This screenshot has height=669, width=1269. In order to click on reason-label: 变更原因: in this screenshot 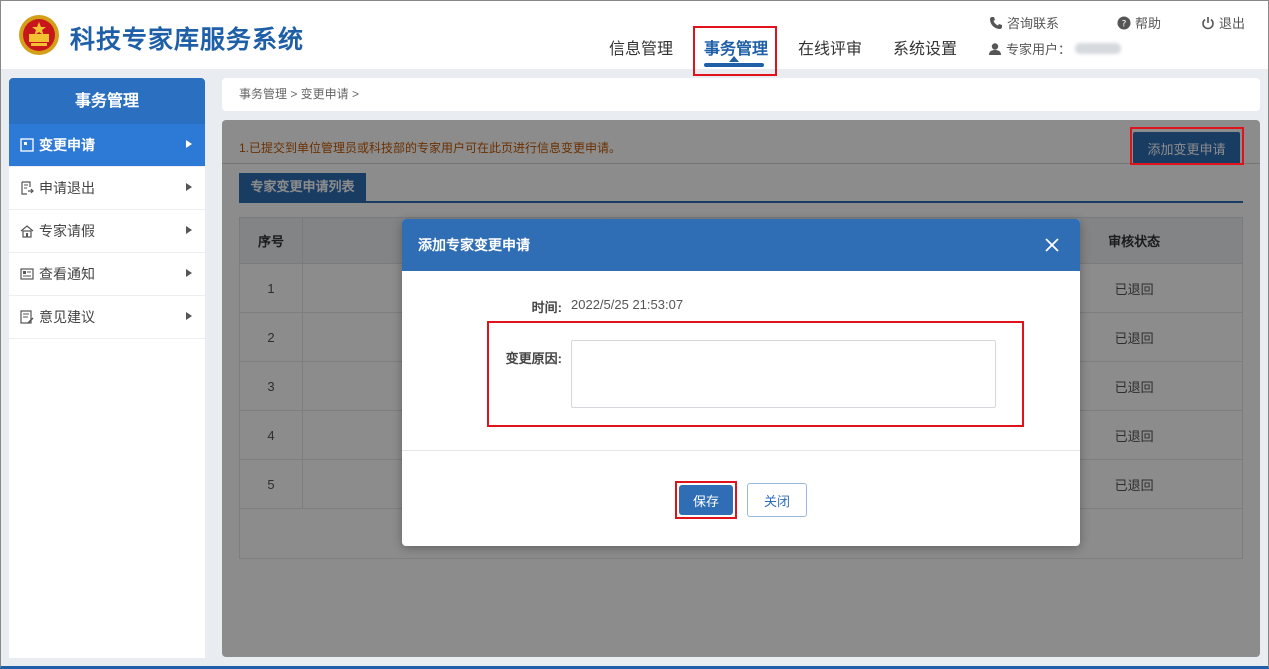, I will do `click(533, 358)`.